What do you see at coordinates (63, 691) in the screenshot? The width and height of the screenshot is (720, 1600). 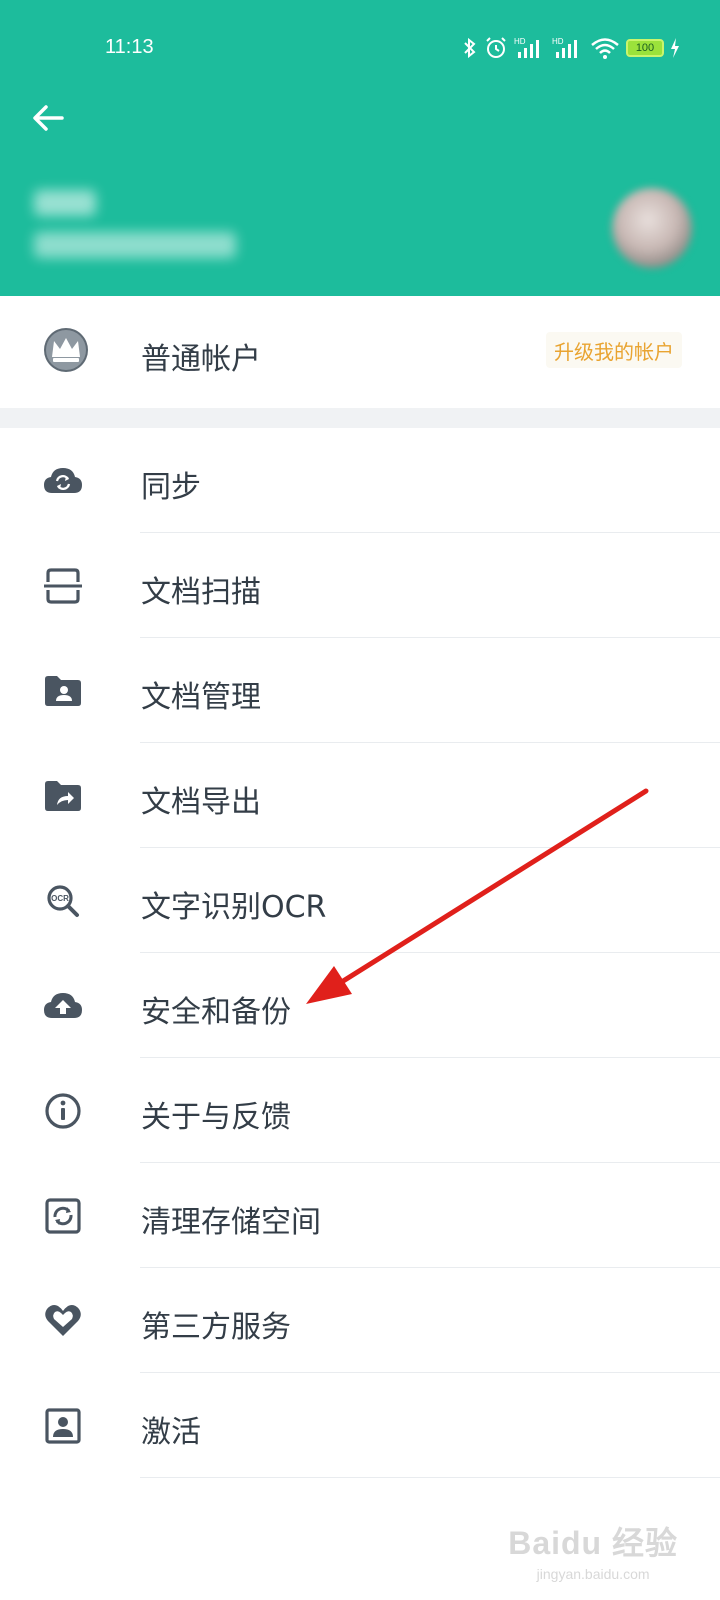 I see `folder-user-icon` at bounding box center [63, 691].